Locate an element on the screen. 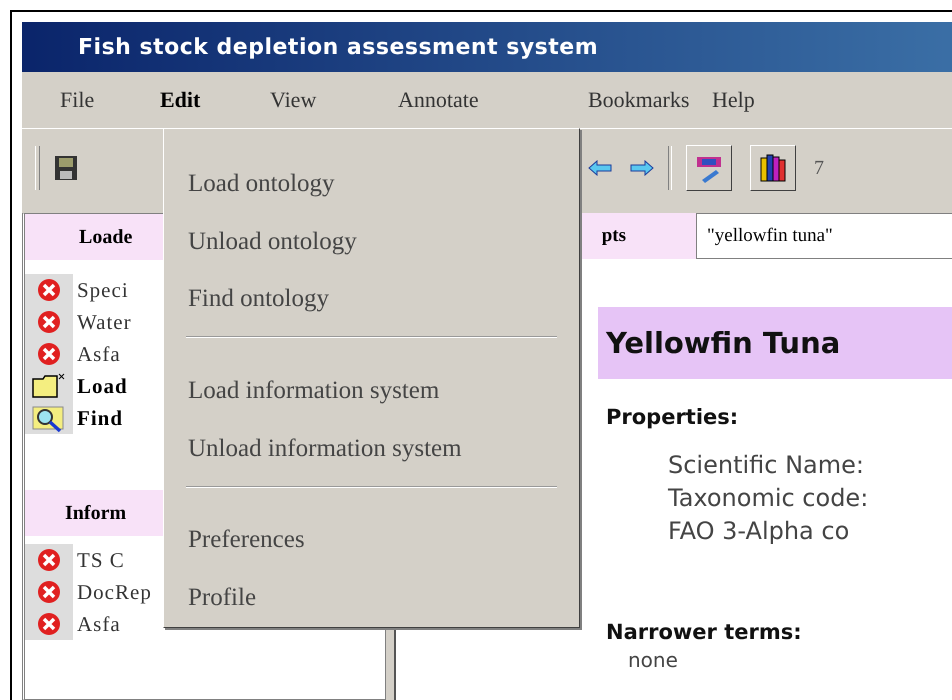 This screenshot has height=700, width=952. books-button is located at coordinates (773, 168).